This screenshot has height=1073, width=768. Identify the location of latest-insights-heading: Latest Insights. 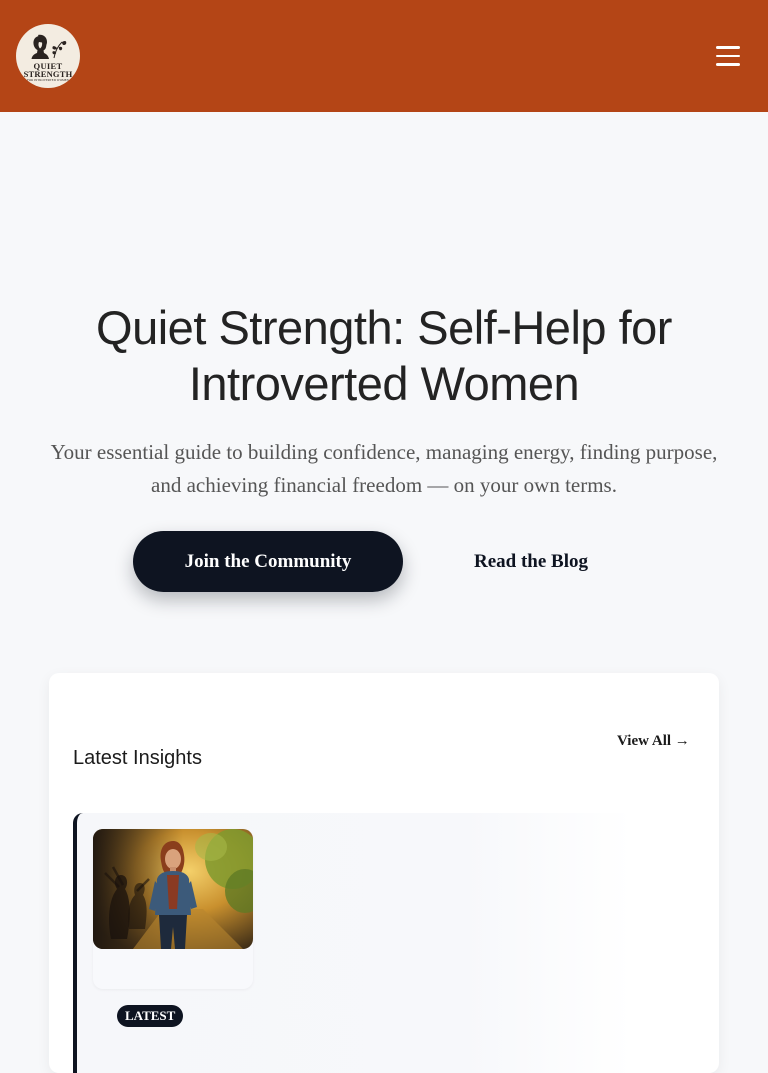
(137, 758).